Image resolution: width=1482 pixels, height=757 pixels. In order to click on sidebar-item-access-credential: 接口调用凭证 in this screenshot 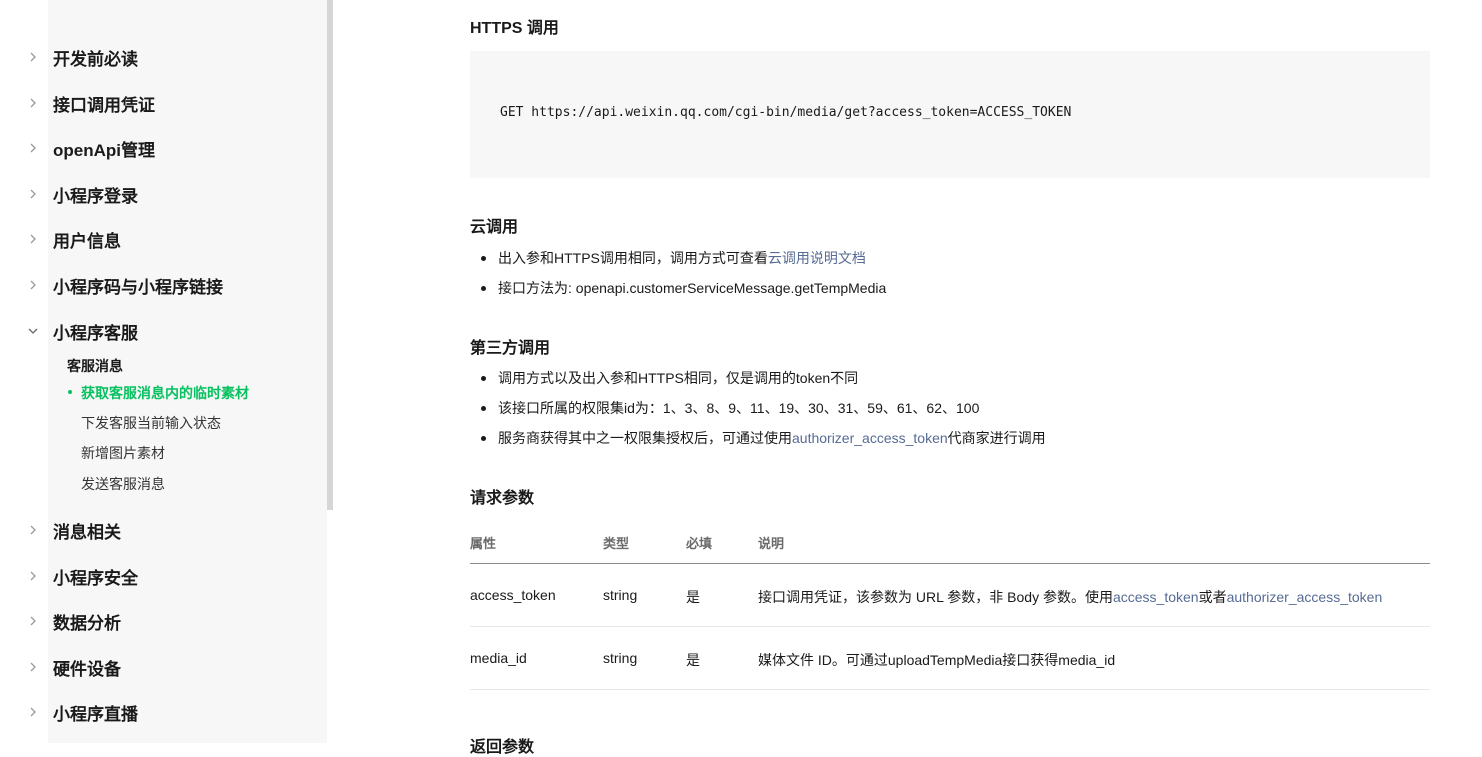, I will do `click(150, 103)`.